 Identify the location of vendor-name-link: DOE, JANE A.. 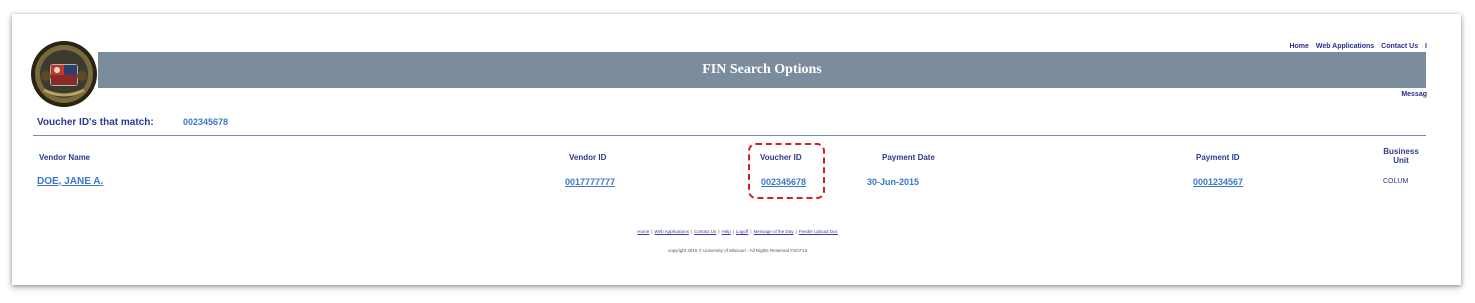
(70, 181).